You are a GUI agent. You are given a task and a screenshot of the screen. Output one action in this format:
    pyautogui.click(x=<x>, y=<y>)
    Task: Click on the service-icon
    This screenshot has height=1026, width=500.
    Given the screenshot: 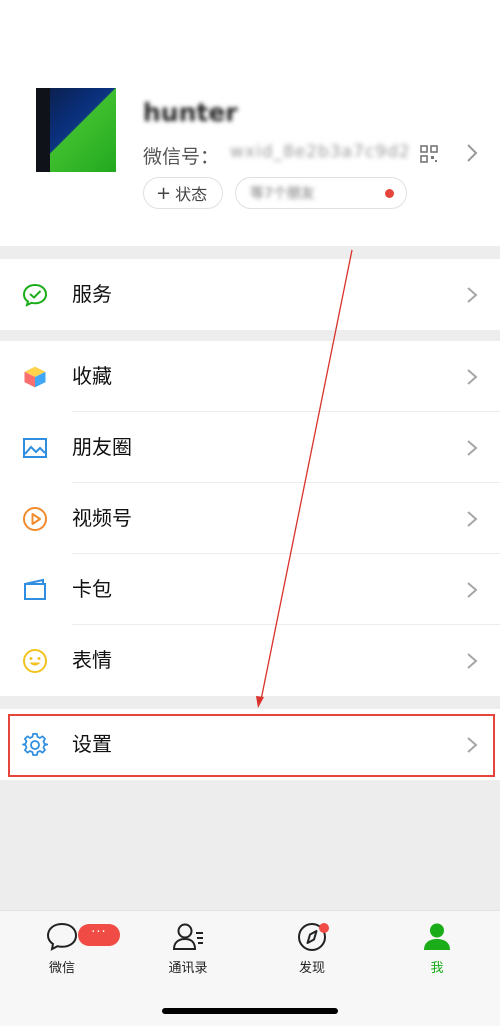 What is the action you would take?
    pyautogui.click(x=35, y=295)
    